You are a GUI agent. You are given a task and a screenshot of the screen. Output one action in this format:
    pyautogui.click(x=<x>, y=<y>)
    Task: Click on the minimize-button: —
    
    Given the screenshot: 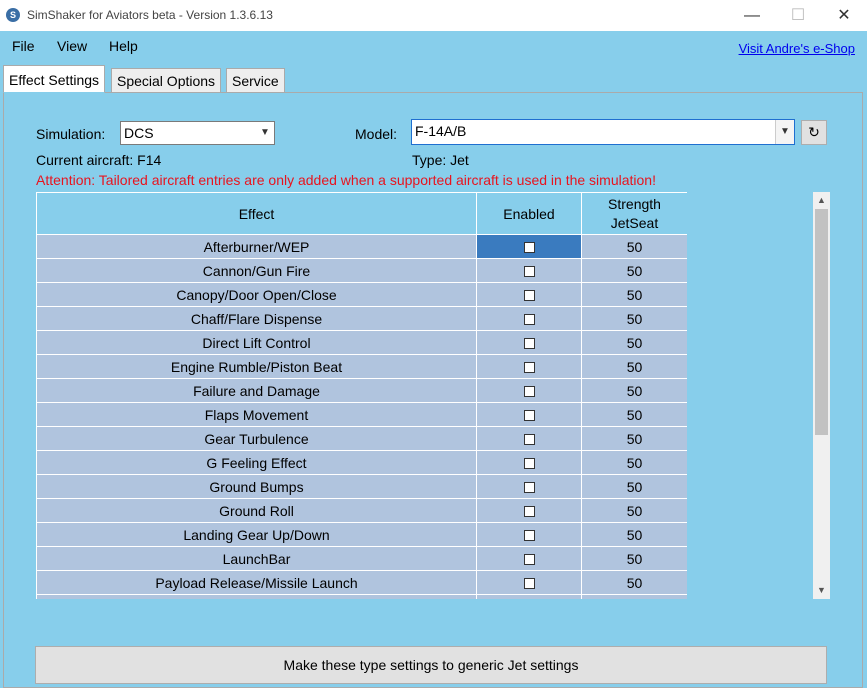 What is the action you would take?
    pyautogui.click(x=752, y=15)
    